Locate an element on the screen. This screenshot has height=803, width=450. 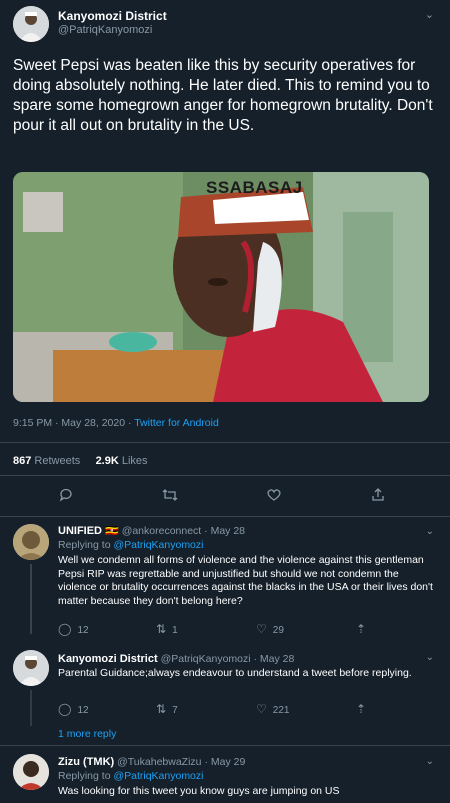
reply-author-handle: @TukahebwaZizu is located at coordinates (159, 762).